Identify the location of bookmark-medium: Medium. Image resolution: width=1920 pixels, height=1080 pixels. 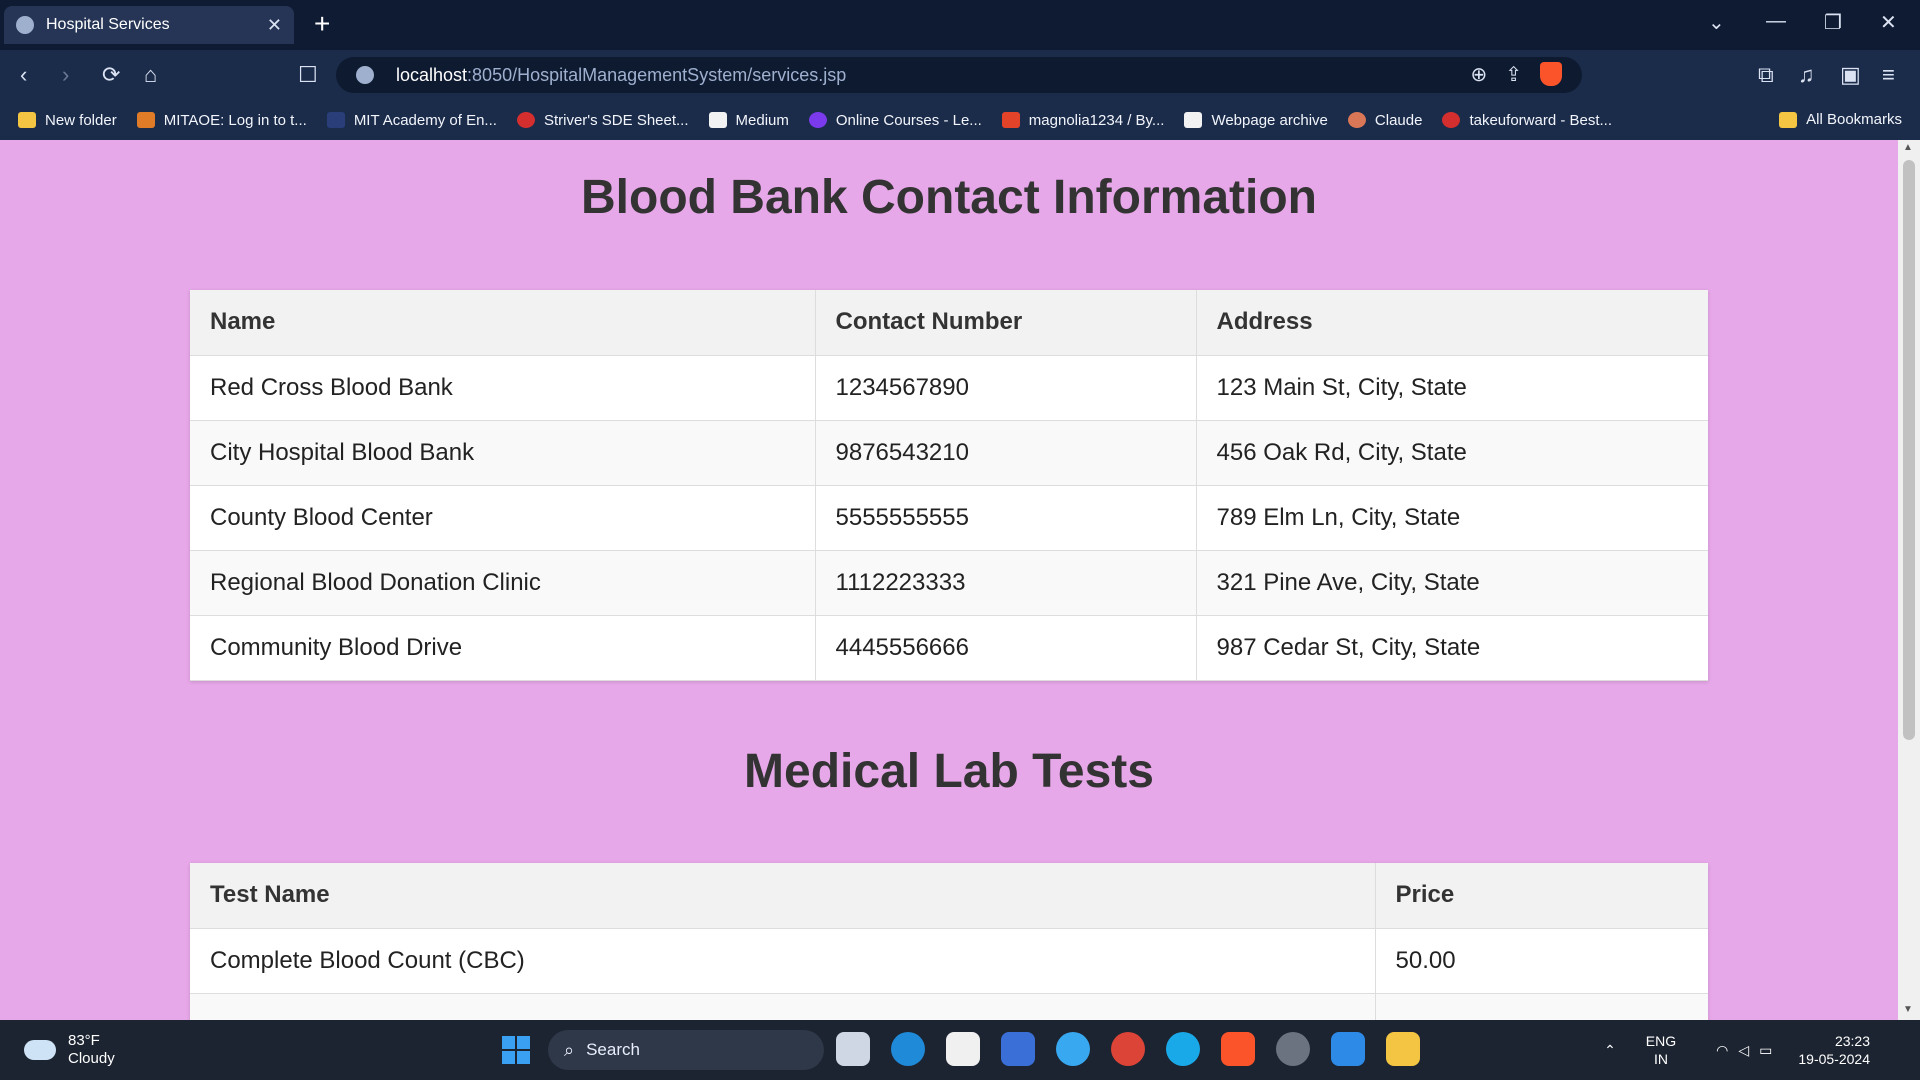
(748, 120).